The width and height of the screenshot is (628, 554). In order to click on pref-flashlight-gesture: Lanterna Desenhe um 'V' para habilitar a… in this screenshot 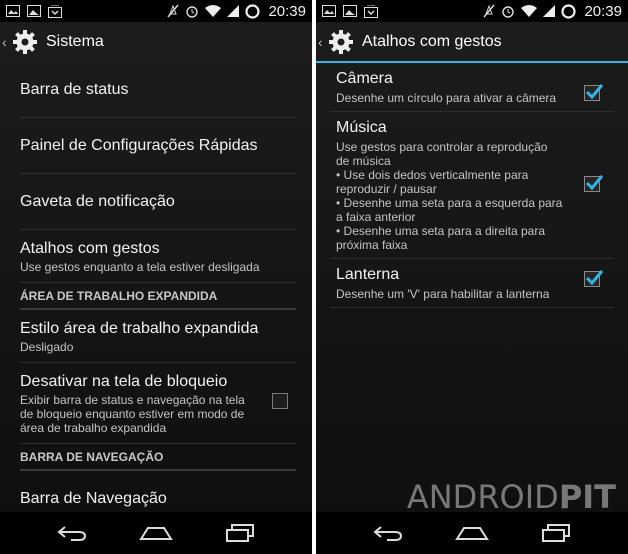, I will do `click(472, 283)`.